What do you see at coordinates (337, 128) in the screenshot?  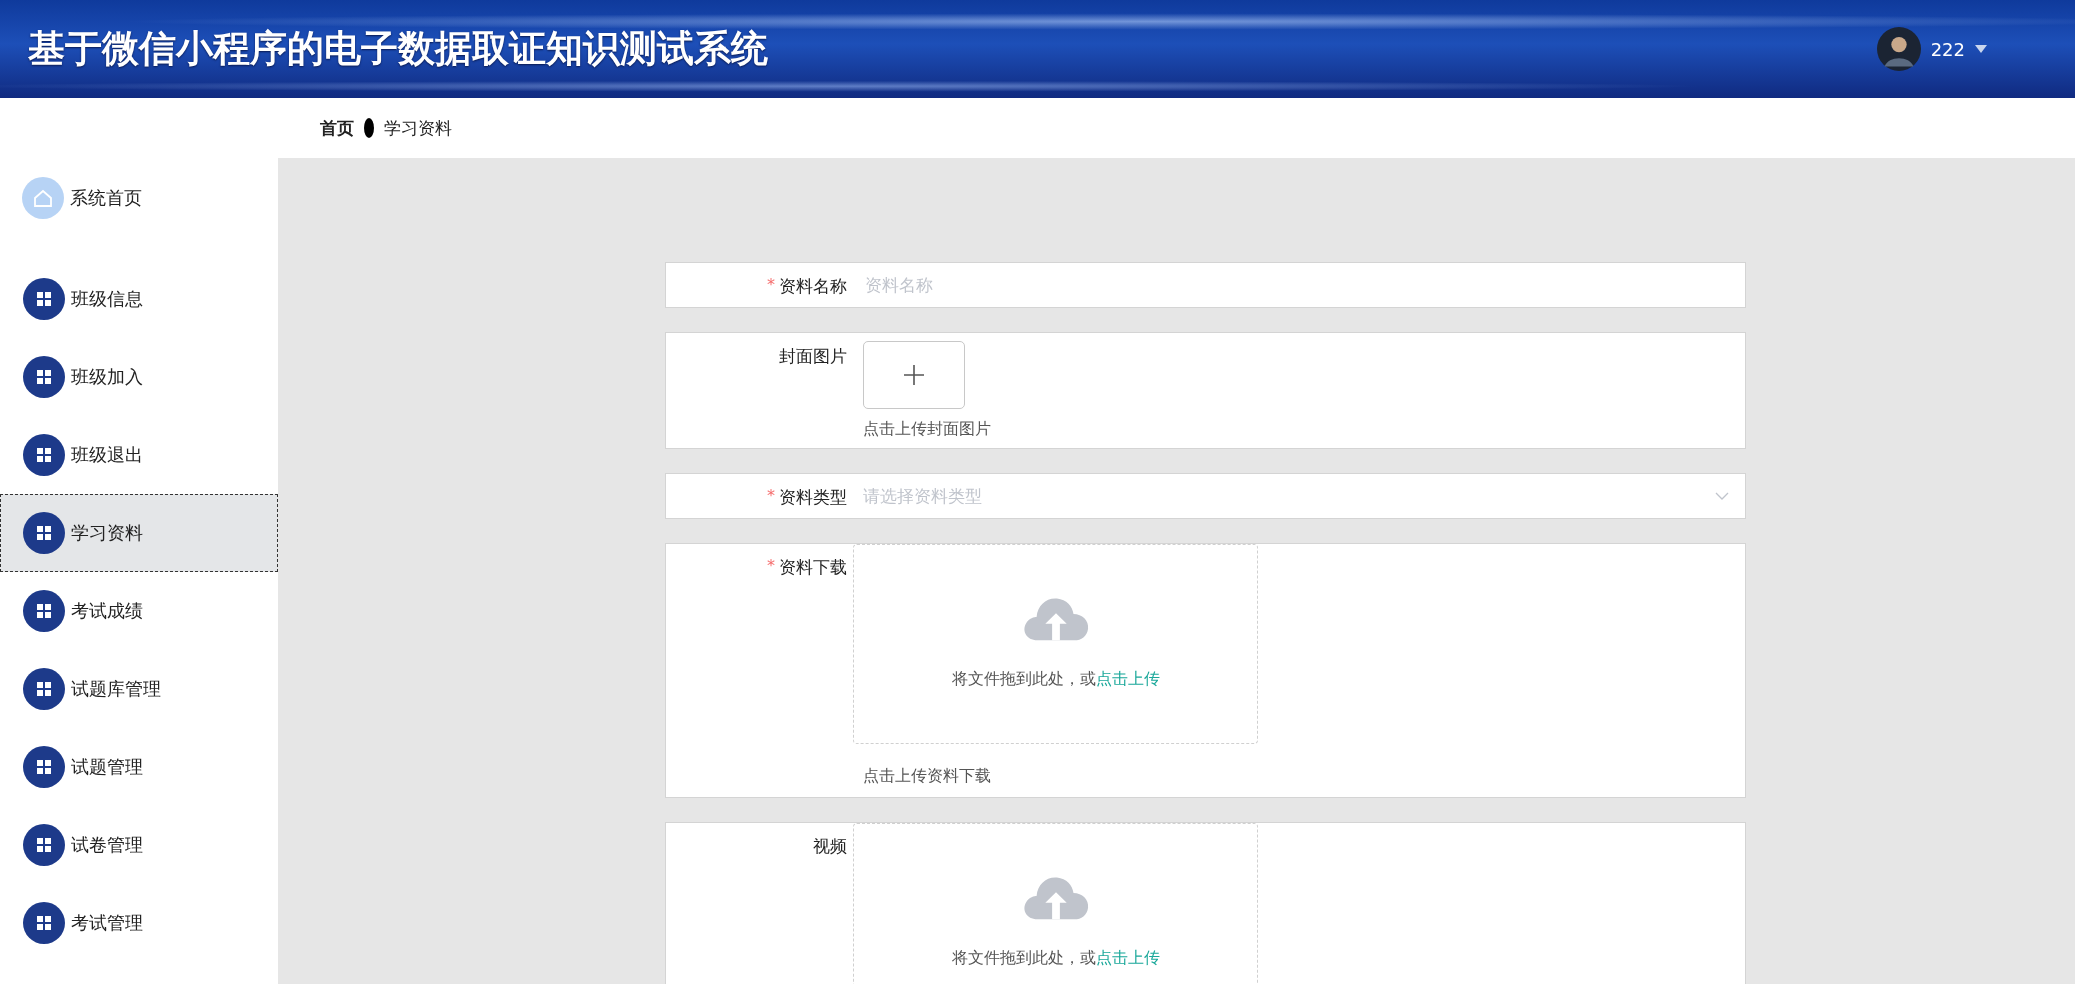 I see `breadcrumb-link: 首页` at bounding box center [337, 128].